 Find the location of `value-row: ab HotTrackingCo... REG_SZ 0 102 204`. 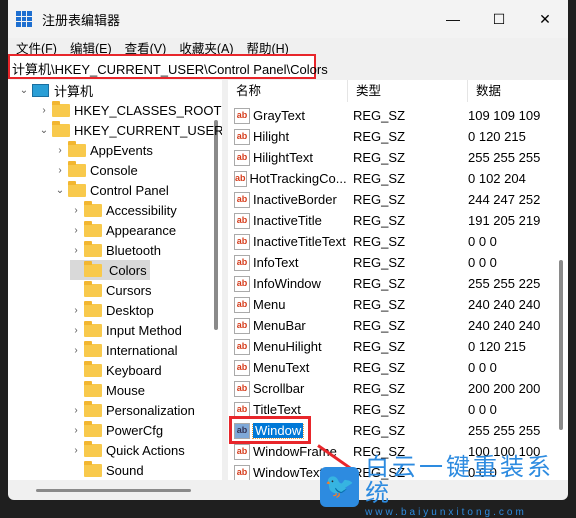

value-row: ab HotTrackingCo... REG_SZ 0 102 204 is located at coordinates (393, 178).